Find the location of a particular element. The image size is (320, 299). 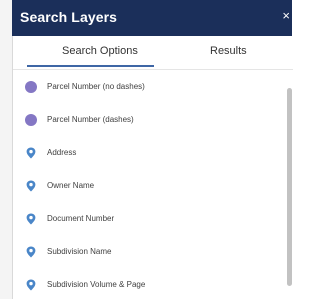

scrollbar-thumb is located at coordinates (289, 187).